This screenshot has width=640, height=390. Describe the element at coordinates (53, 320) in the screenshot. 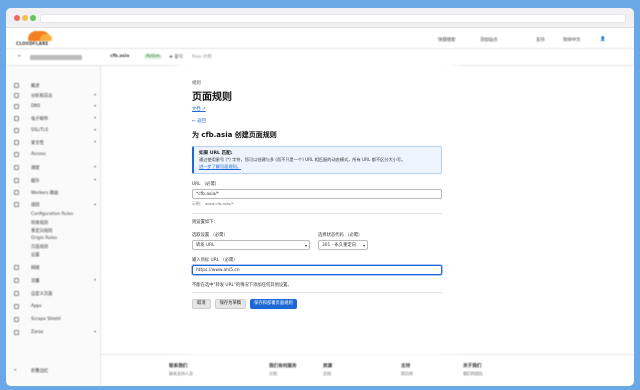

I see `sidebar-item-scrape-shield: Scrape Shield` at that location.